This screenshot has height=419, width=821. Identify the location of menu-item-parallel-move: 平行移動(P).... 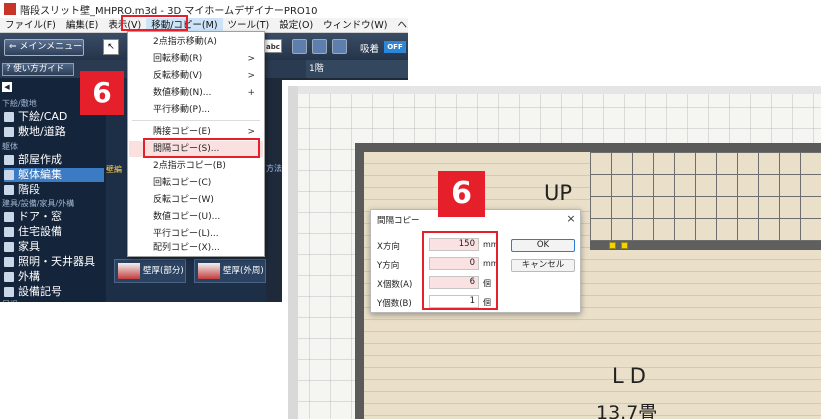
(196, 110).